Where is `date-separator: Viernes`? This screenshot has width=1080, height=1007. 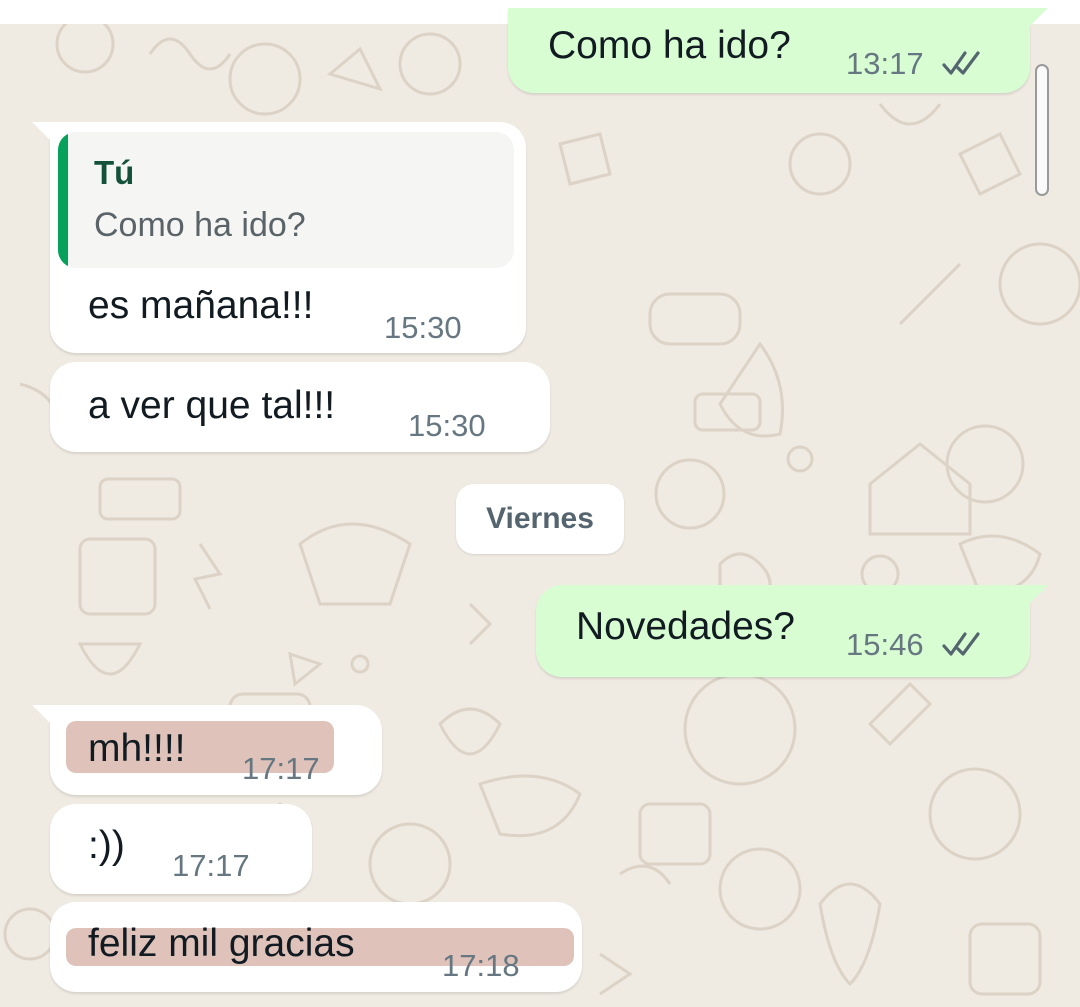
date-separator: Viernes is located at coordinates (540, 519).